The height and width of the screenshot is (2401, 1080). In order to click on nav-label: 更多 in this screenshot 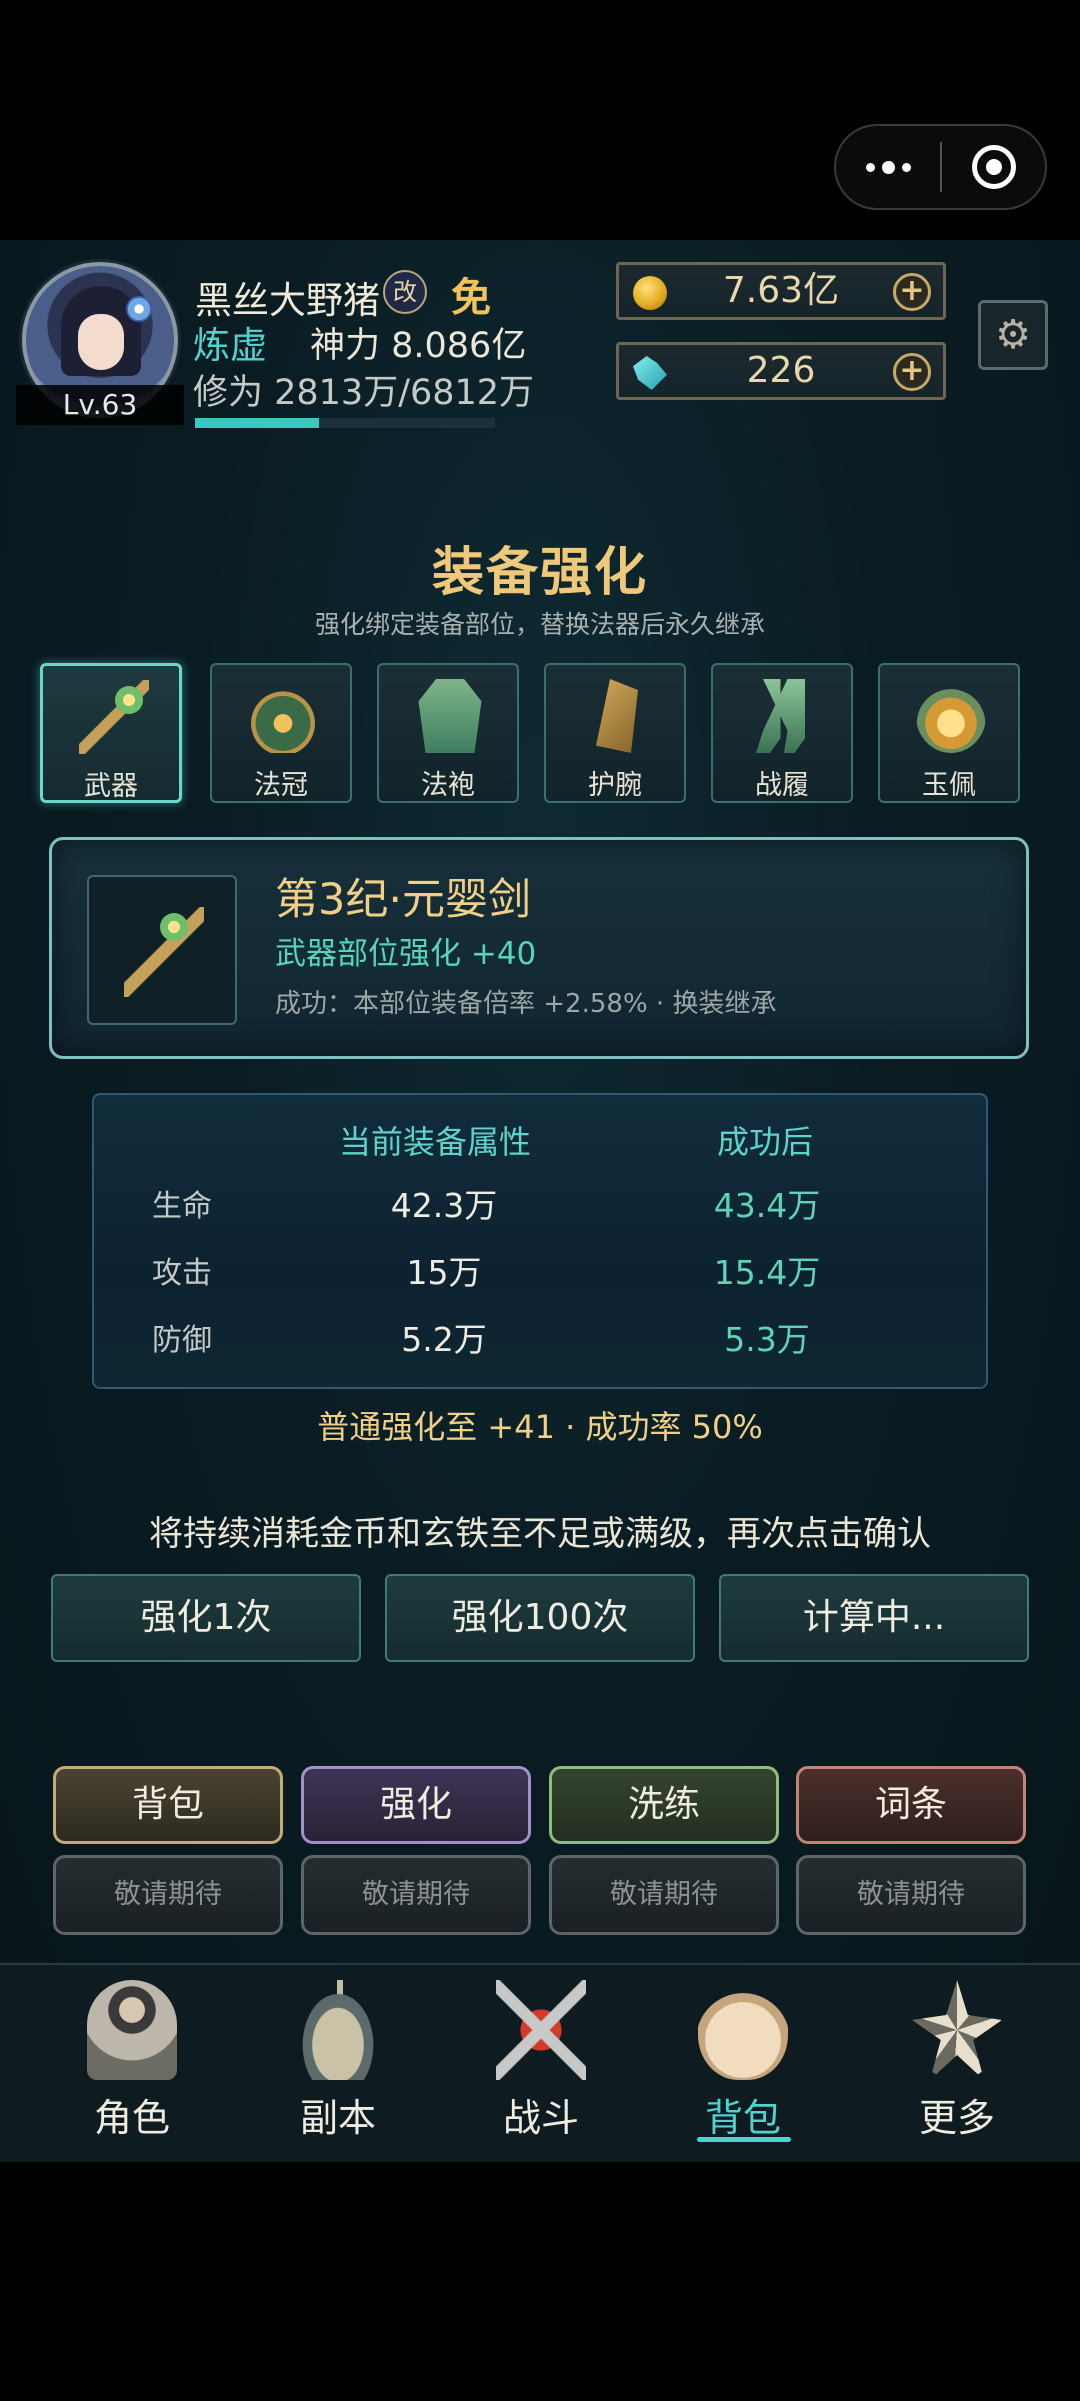, I will do `click(956, 2118)`.